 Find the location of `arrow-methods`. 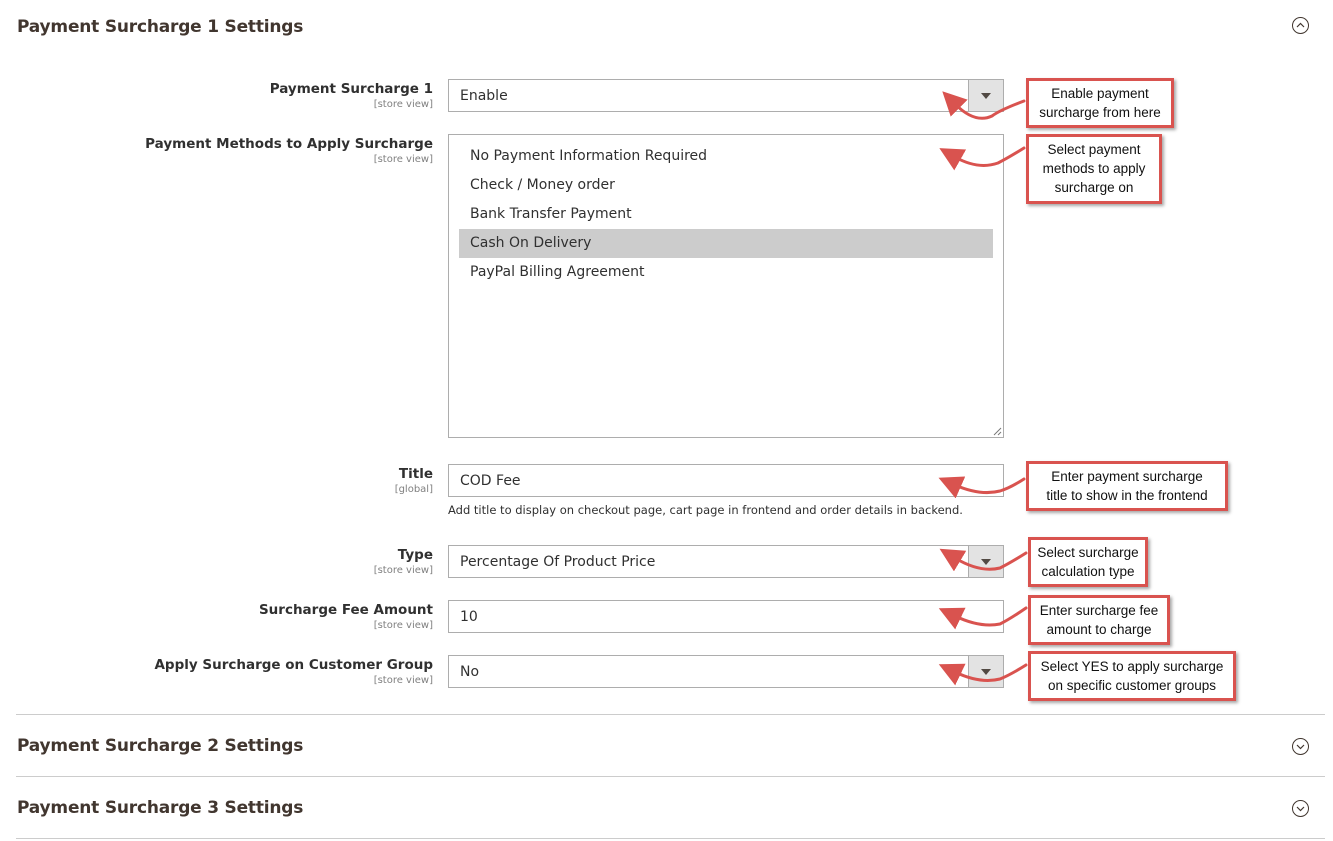

arrow-methods is located at coordinates (982, 158).